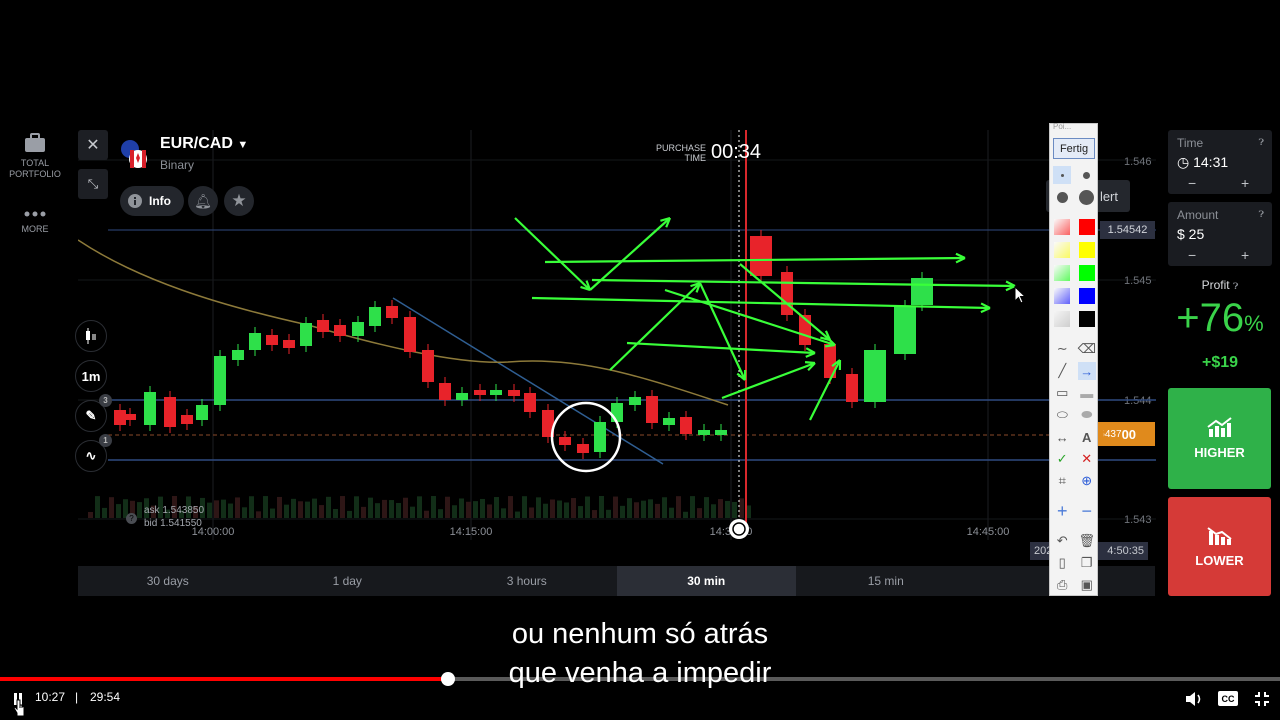 The width and height of the screenshot is (1280, 720). I want to click on pen-size-small, so click(1062, 175).